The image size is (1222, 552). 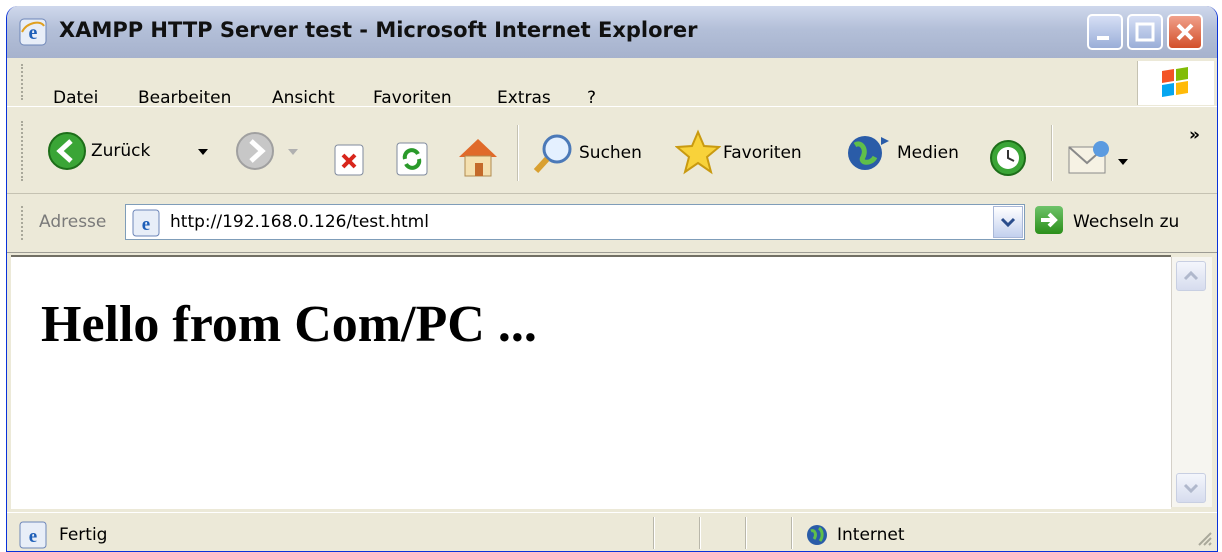 What do you see at coordinates (23, 151) in the screenshot?
I see `toolbar-grip` at bounding box center [23, 151].